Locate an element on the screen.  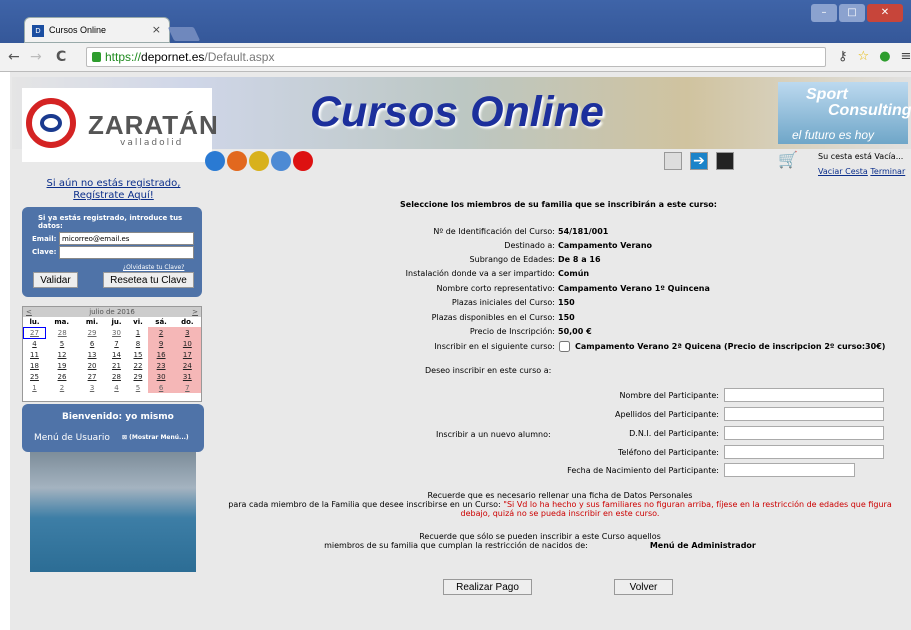
favicon-icon: D is located at coordinates (38, 31).